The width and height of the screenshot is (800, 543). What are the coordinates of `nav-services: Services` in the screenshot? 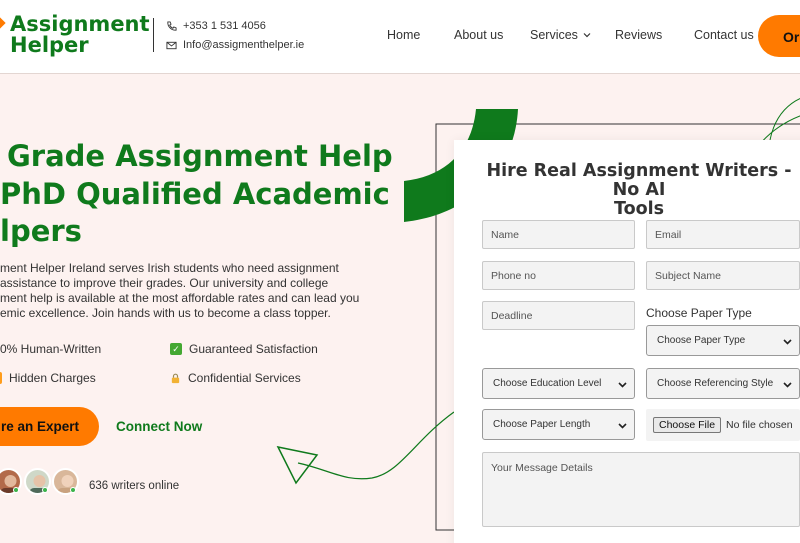 It's located at (560, 35).